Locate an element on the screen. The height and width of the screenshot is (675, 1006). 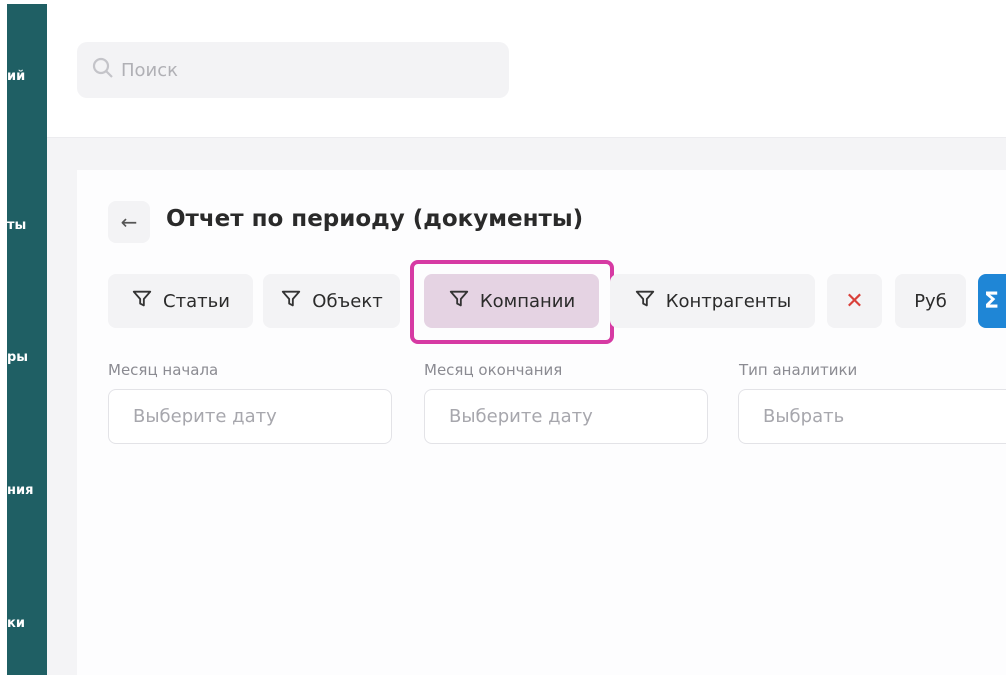
start-month-placeholder: Выберите дату is located at coordinates (205, 416).